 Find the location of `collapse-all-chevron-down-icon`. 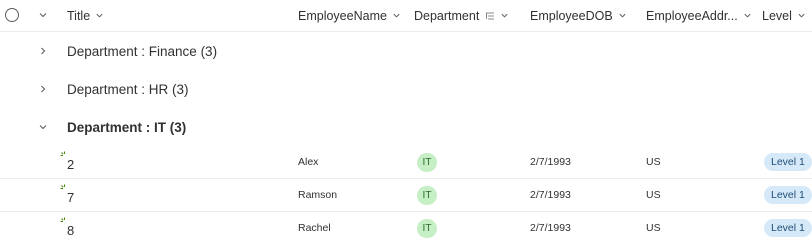

collapse-all-chevron-down-icon is located at coordinates (43, 15).